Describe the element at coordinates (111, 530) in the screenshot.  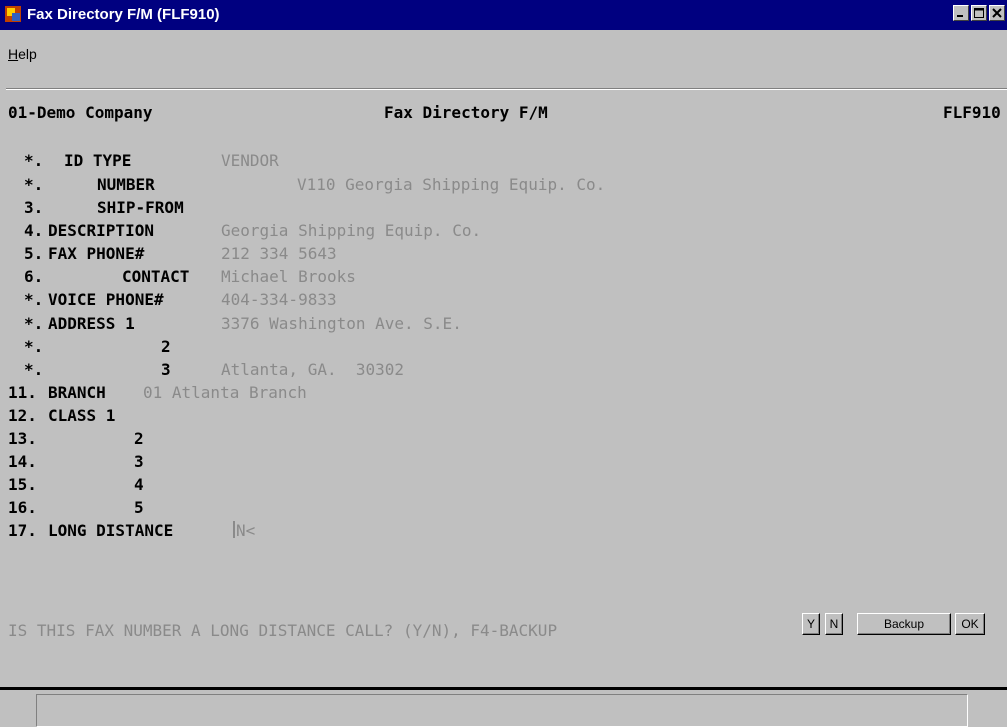
I see `field-label-long-distance: LONG DISTANCE` at that location.